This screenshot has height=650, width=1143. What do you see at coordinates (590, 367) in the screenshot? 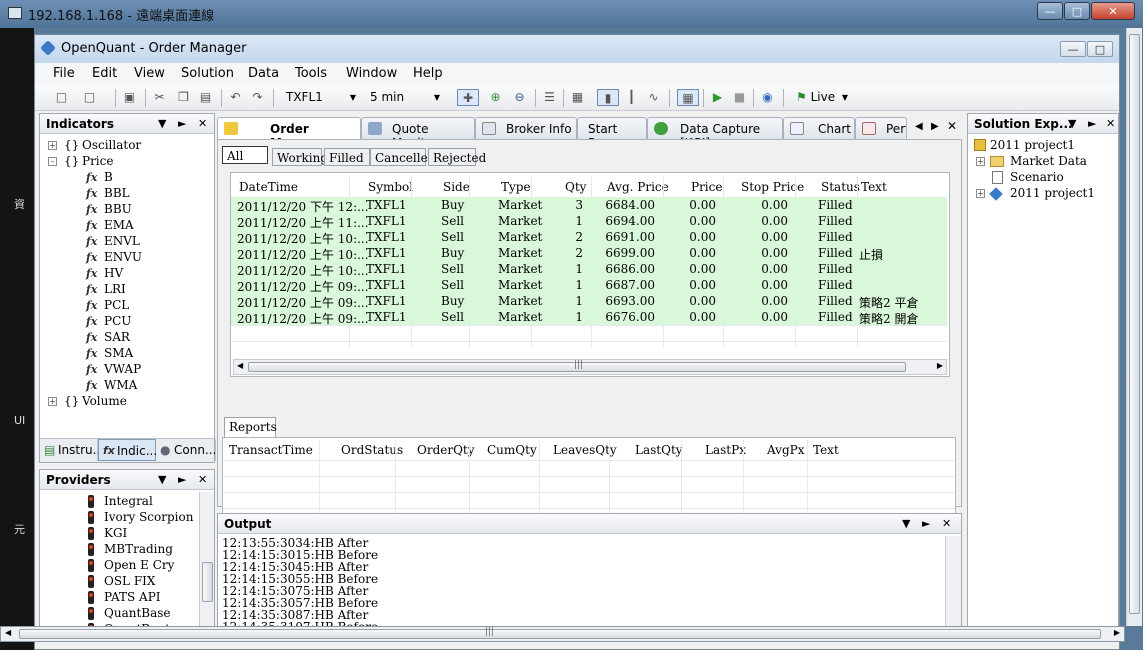
I see `orders-hscrollbar: ◀ ||| ▶` at bounding box center [590, 367].